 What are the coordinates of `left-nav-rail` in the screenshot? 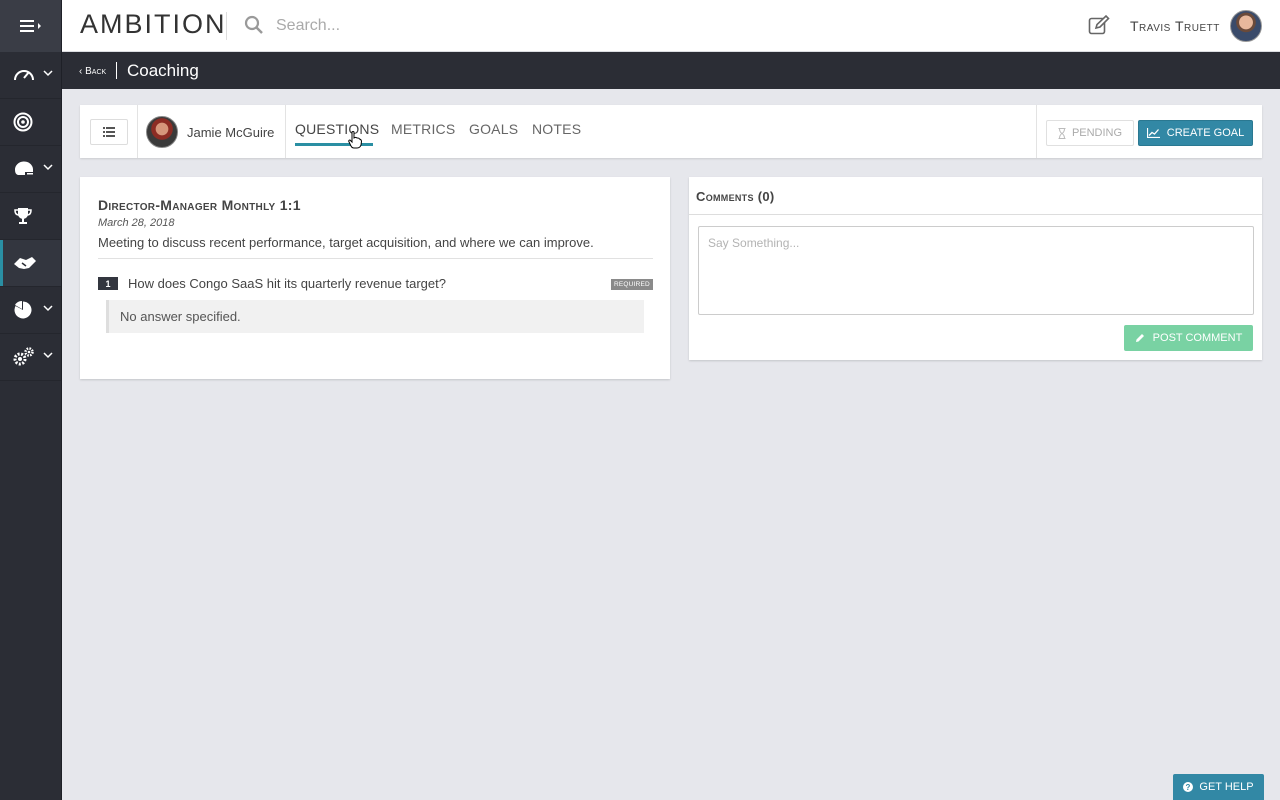 It's located at (31, 400).